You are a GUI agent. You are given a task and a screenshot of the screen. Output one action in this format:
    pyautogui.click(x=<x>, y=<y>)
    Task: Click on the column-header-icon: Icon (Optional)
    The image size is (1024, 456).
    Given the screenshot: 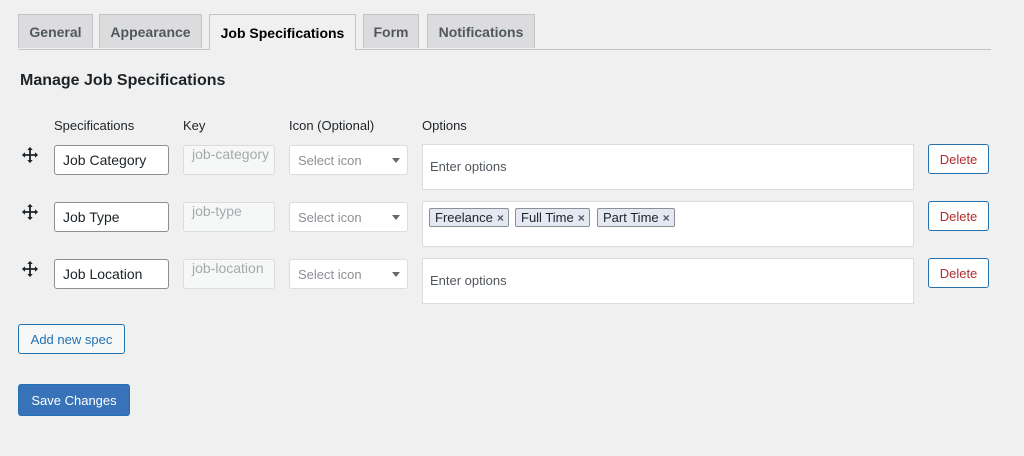 What is the action you would take?
    pyautogui.click(x=332, y=125)
    